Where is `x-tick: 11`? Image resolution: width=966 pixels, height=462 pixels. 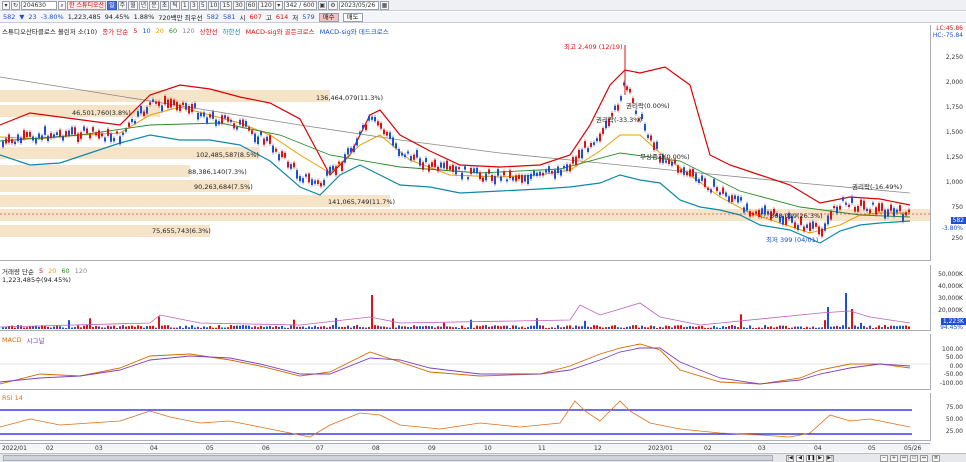
x-tick: 11 is located at coordinates (542, 448).